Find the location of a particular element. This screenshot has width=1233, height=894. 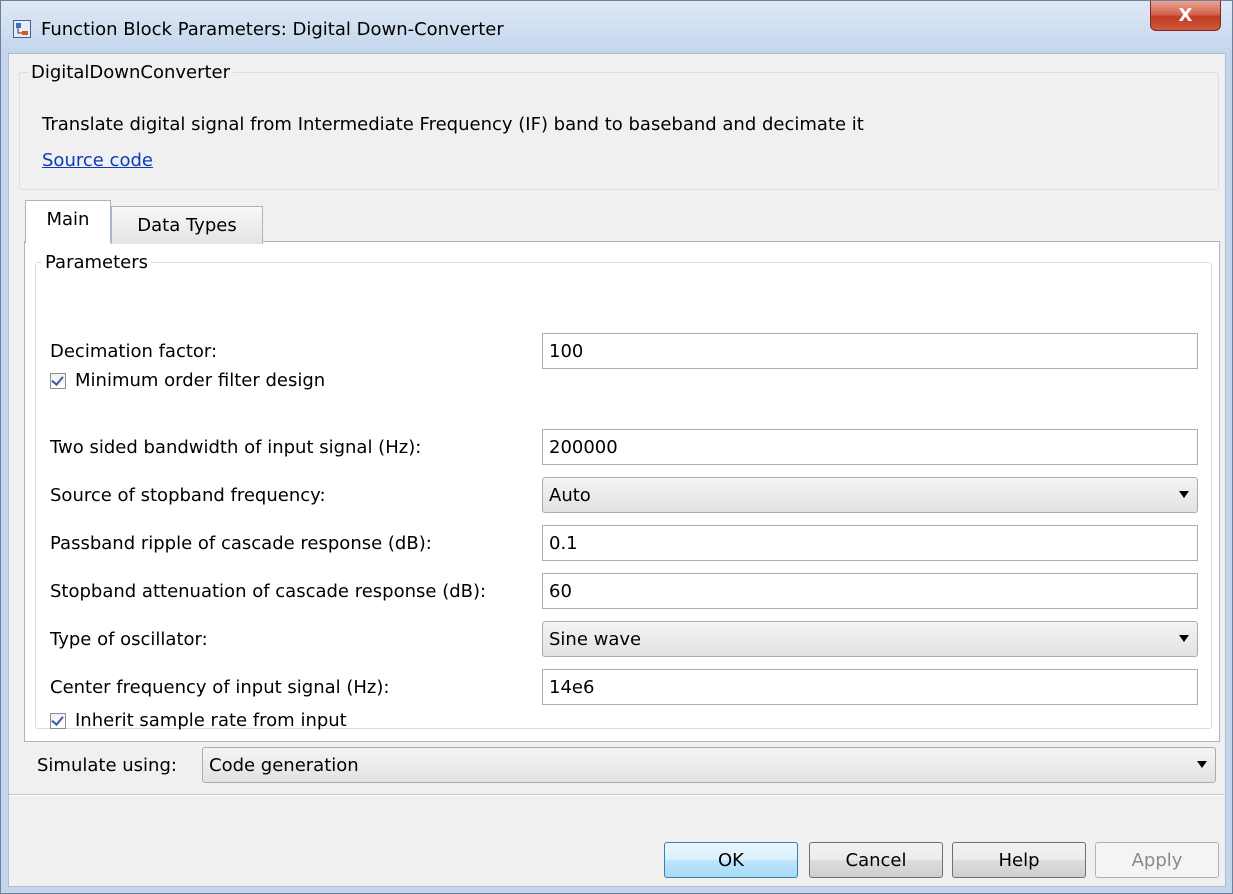

min-order-checkbox is located at coordinates (58, 380).